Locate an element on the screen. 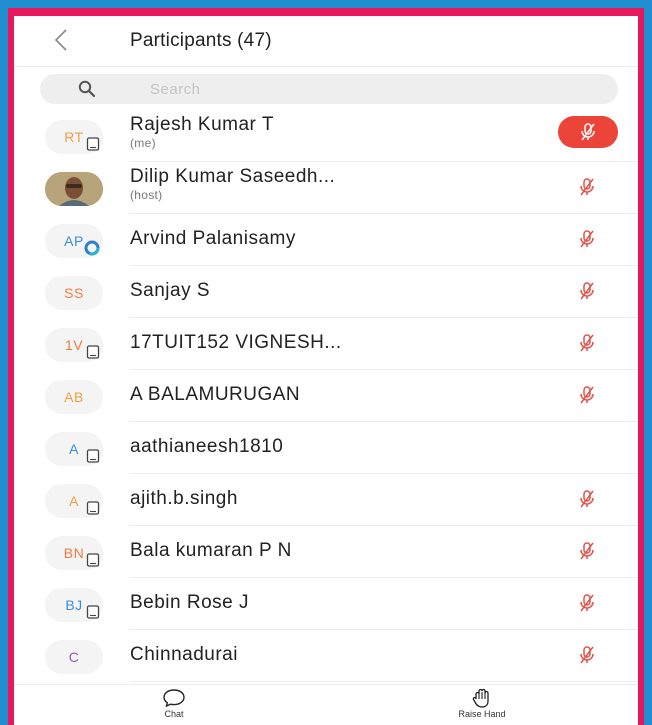 The image size is (652, 725). participant-name: Arvind Palanisamy is located at coordinates (213, 238).